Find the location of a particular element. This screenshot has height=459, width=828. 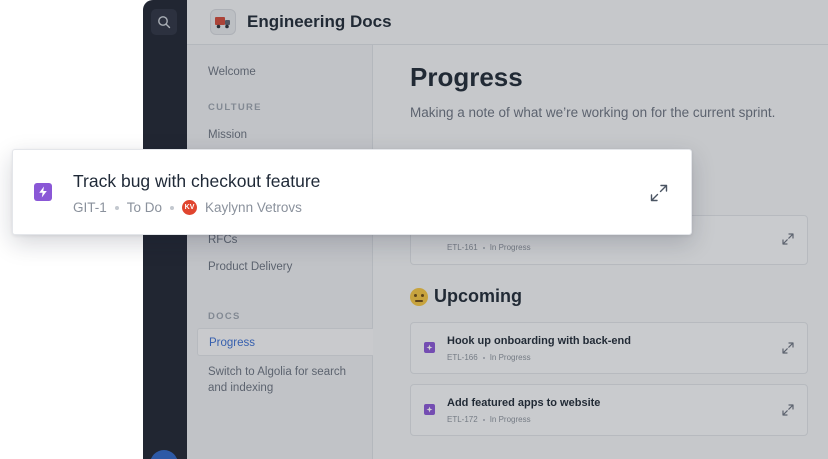

issue-meta: GIT-1 To Do KV Kaylynn Vetrovs is located at coordinates (187, 207).